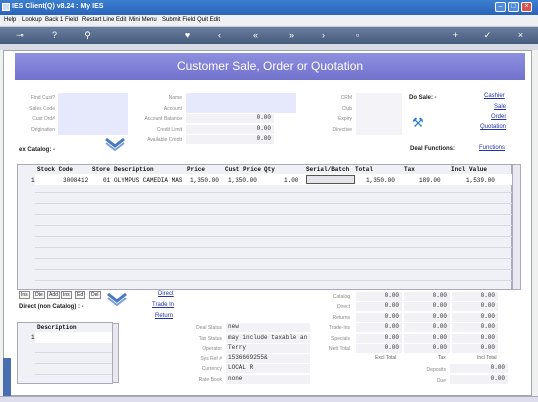 The image size is (538, 402). What do you see at coordinates (187, 35) in the screenshot?
I see `heart-icon: ♥` at bounding box center [187, 35].